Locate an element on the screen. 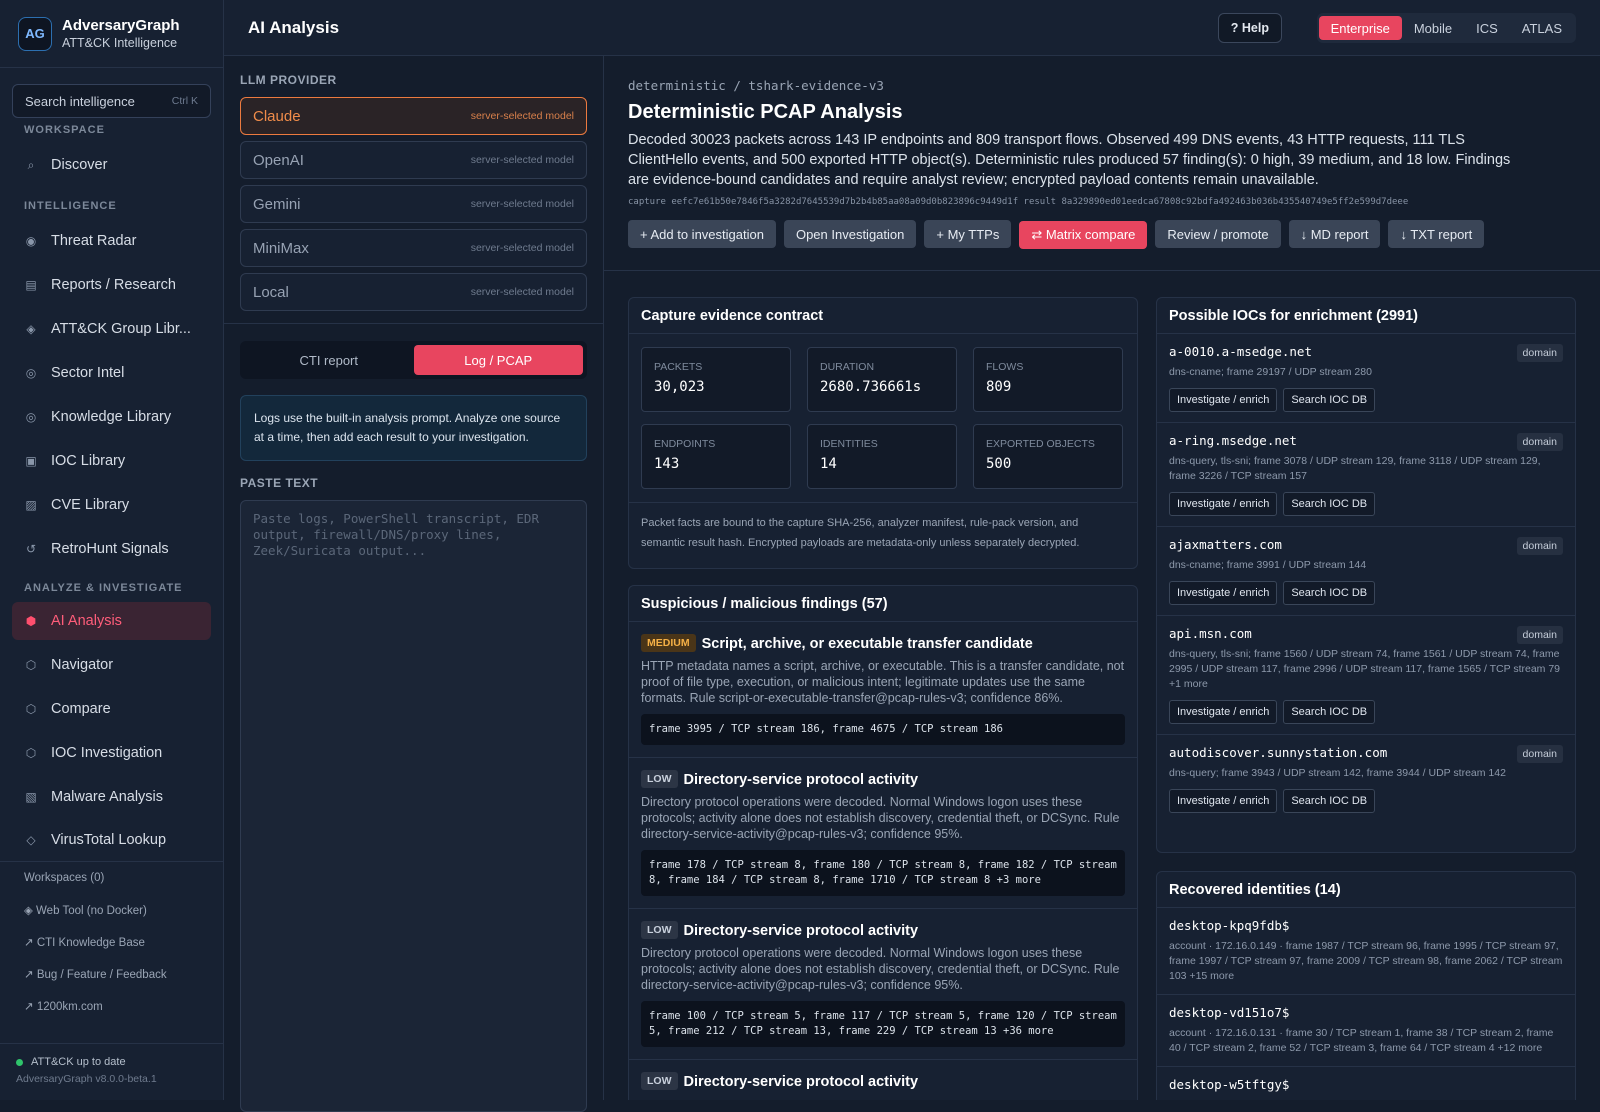 The width and height of the screenshot is (1600, 1112). severity-badge: MEDIUM is located at coordinates (668, 643).